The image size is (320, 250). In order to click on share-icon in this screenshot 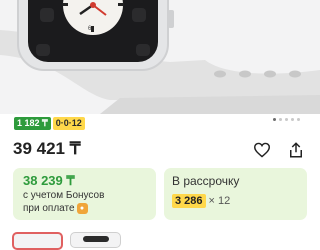, I will do `click(296, 150)`.